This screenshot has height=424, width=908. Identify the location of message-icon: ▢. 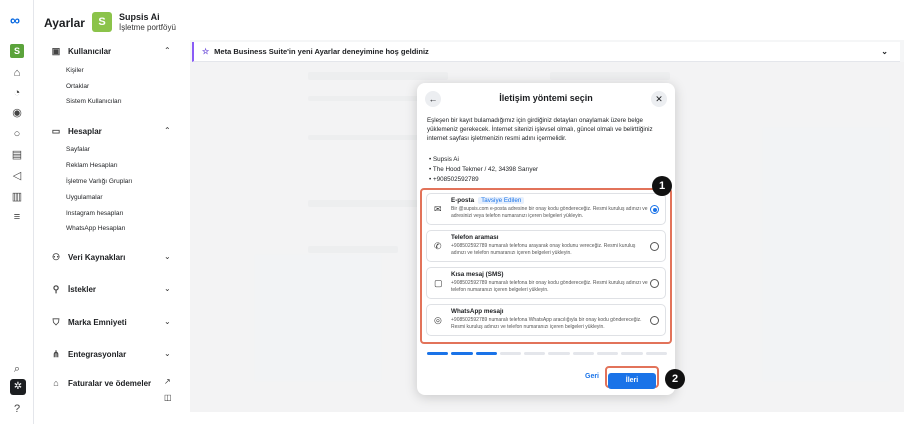
(438, 283).